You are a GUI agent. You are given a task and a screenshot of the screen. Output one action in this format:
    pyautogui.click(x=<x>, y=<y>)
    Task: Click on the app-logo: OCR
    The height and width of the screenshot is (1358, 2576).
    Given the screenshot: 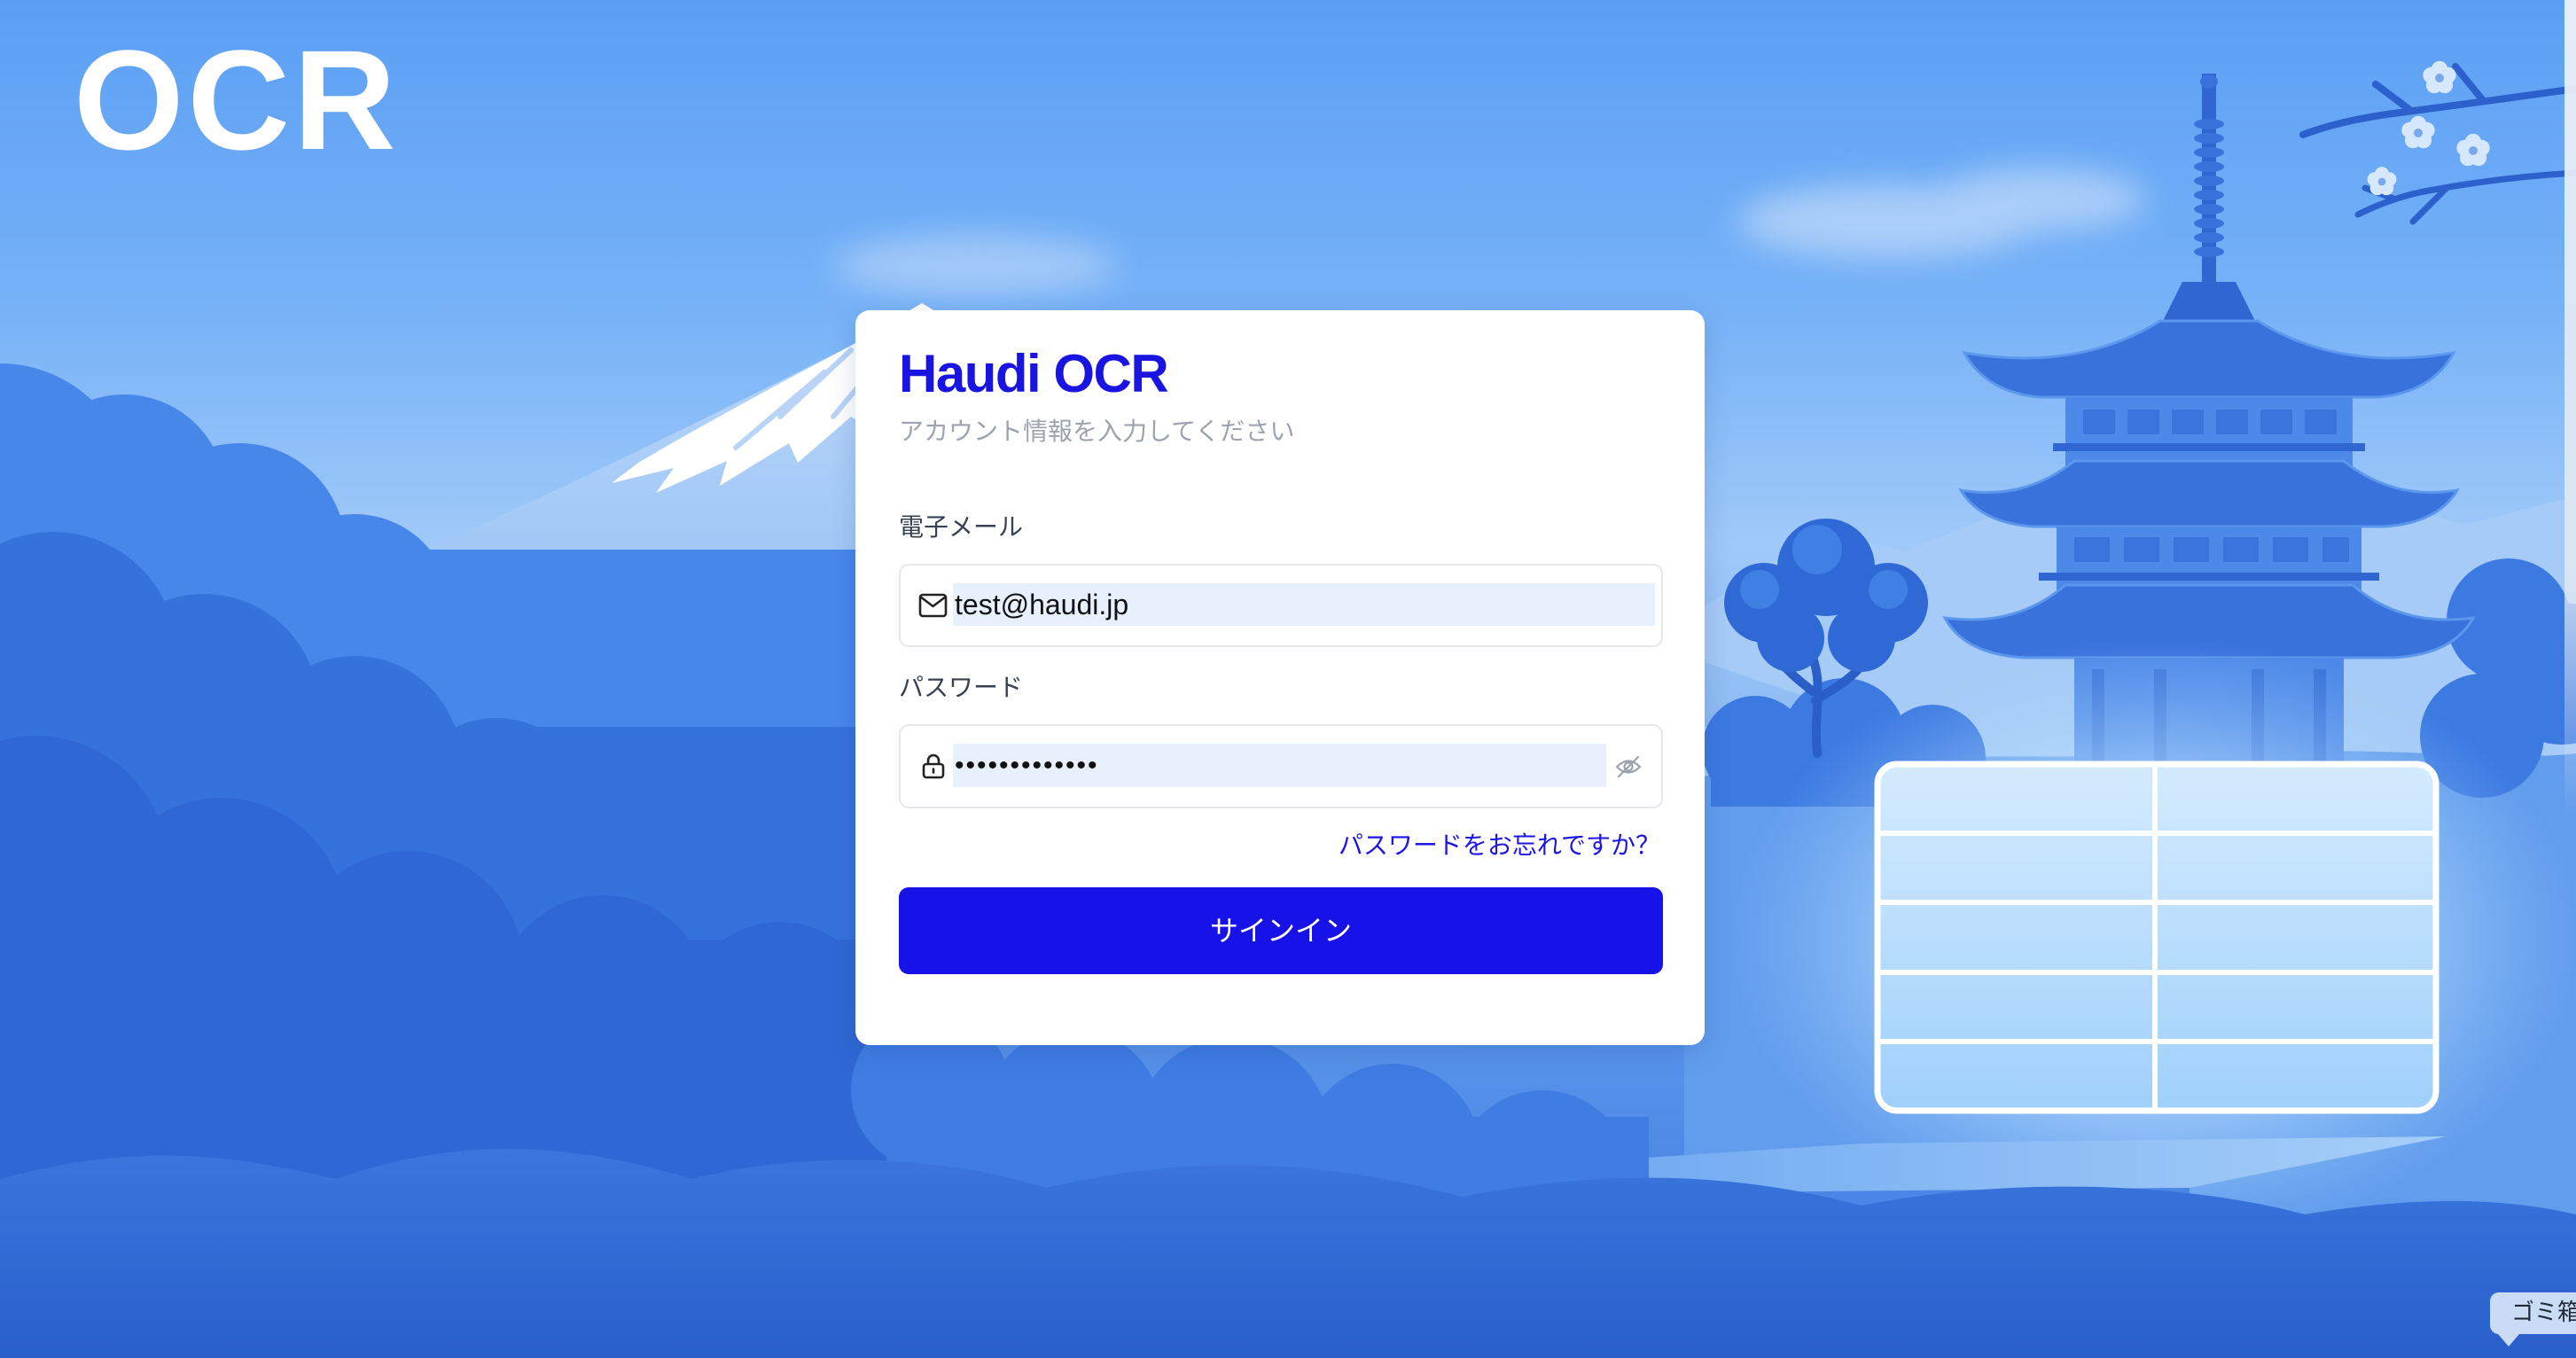 What is the action you would take?
    pyautogui.click(x=237, y=99)
    